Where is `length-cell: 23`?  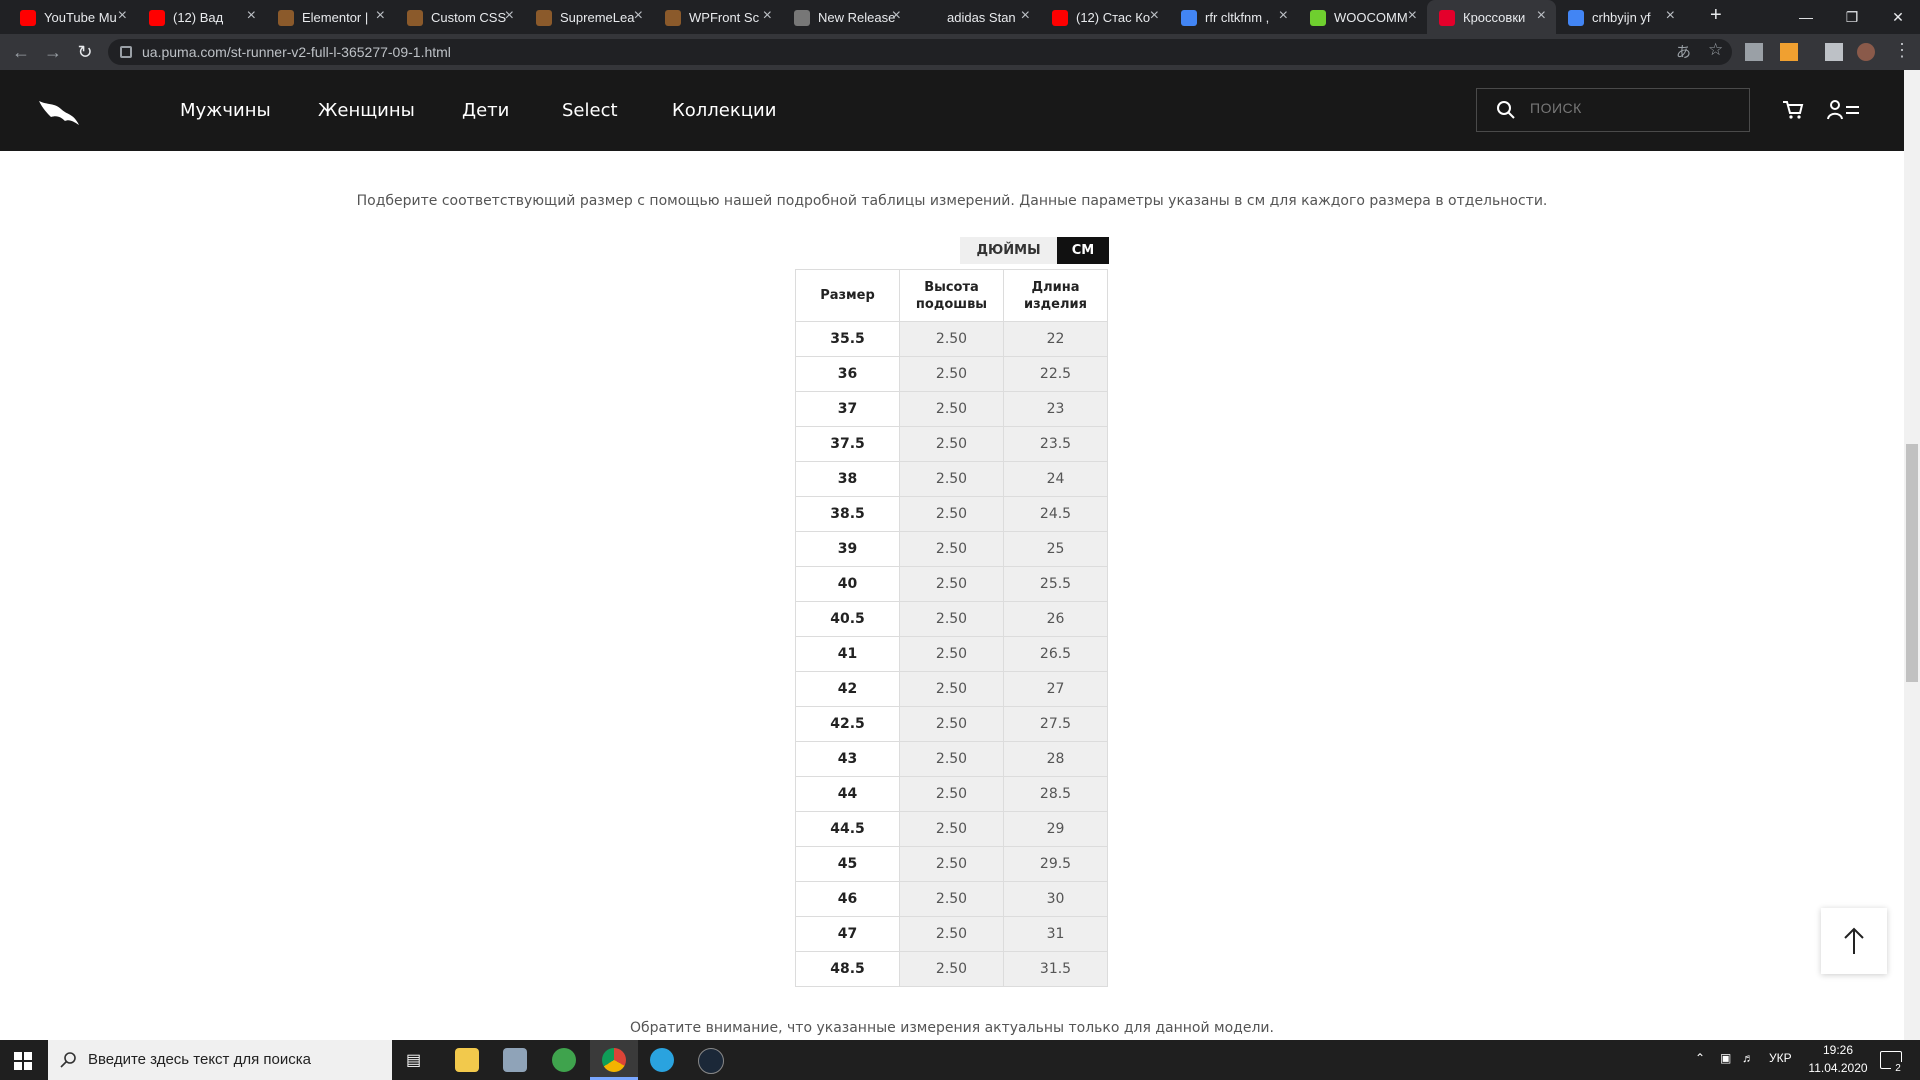
length-cell: 23 is located at coordinates (1055, 409).